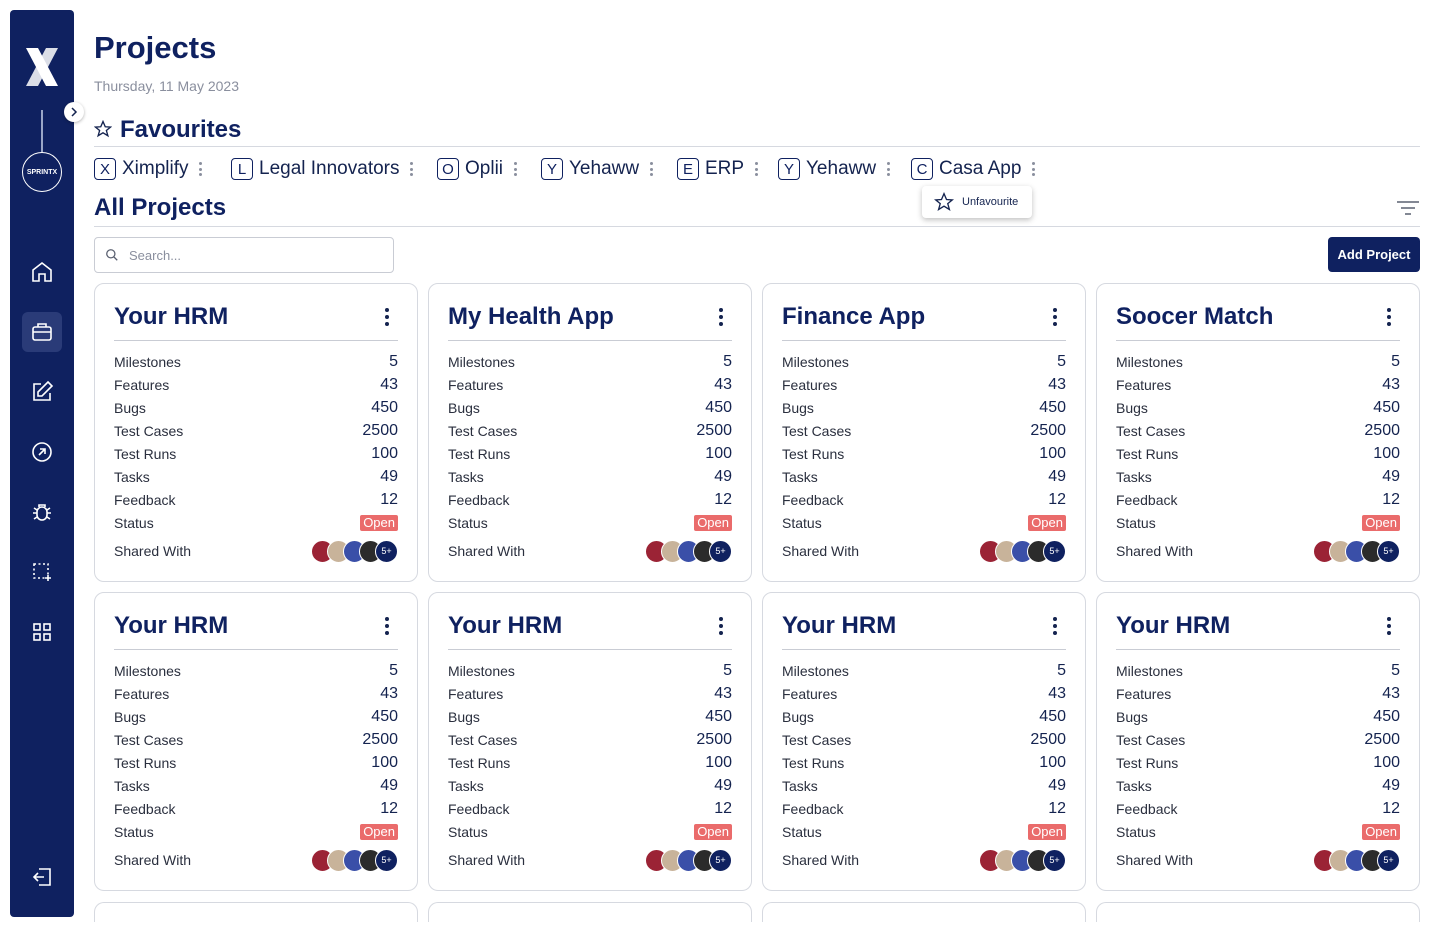 The height and width of the screenshot is (927, 1440). Describe the element at coordinates (256, 340) in the screenshot. I see `card-divider` at that location.